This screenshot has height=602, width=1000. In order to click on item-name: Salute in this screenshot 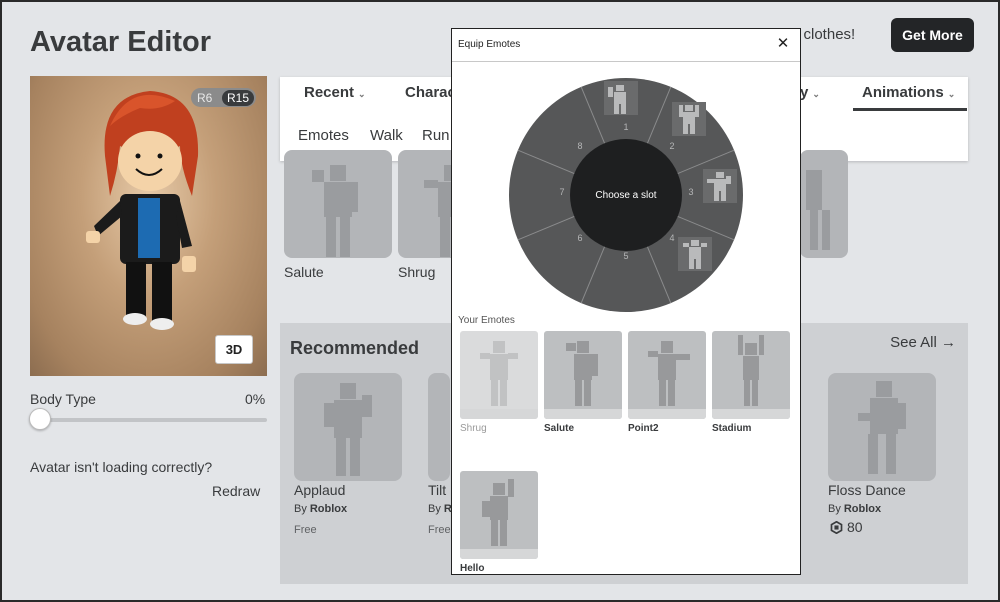, I will do `click(304, 272)`.